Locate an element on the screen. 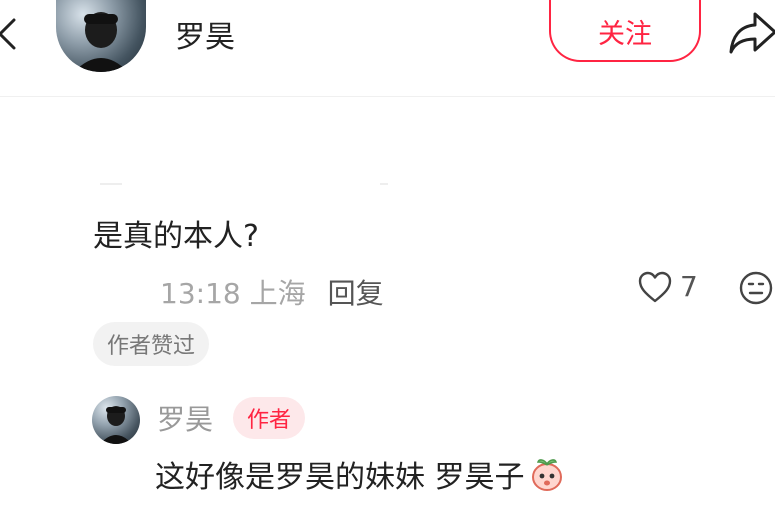 The width and height of the screenshot is (775, 515). author-liked-badge: 作者赞过 is located at coordinates (151, 344).